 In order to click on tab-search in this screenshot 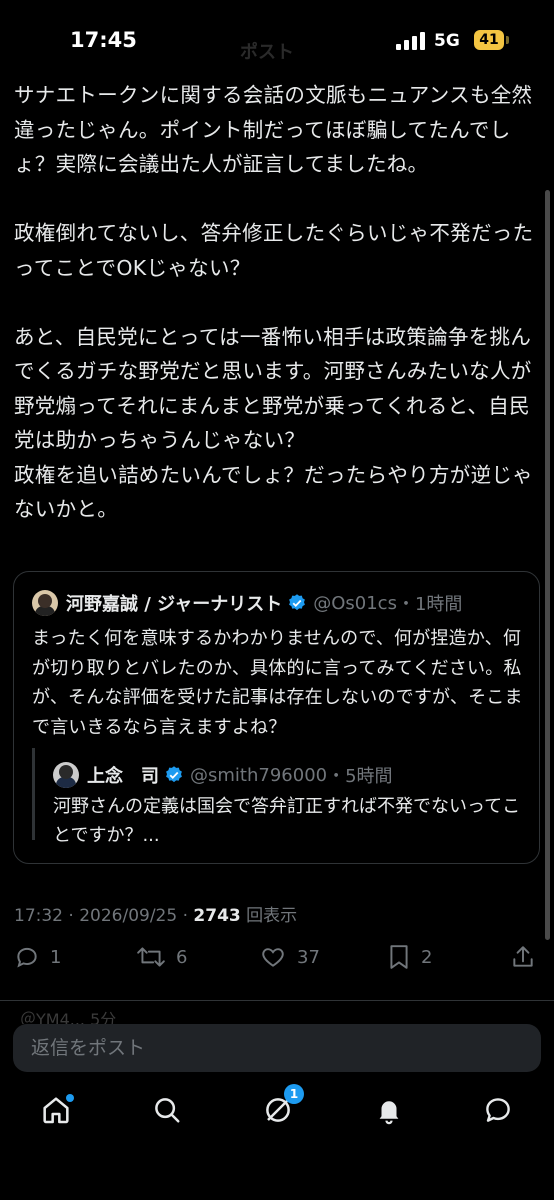, I will do `click(167, 1110)`.